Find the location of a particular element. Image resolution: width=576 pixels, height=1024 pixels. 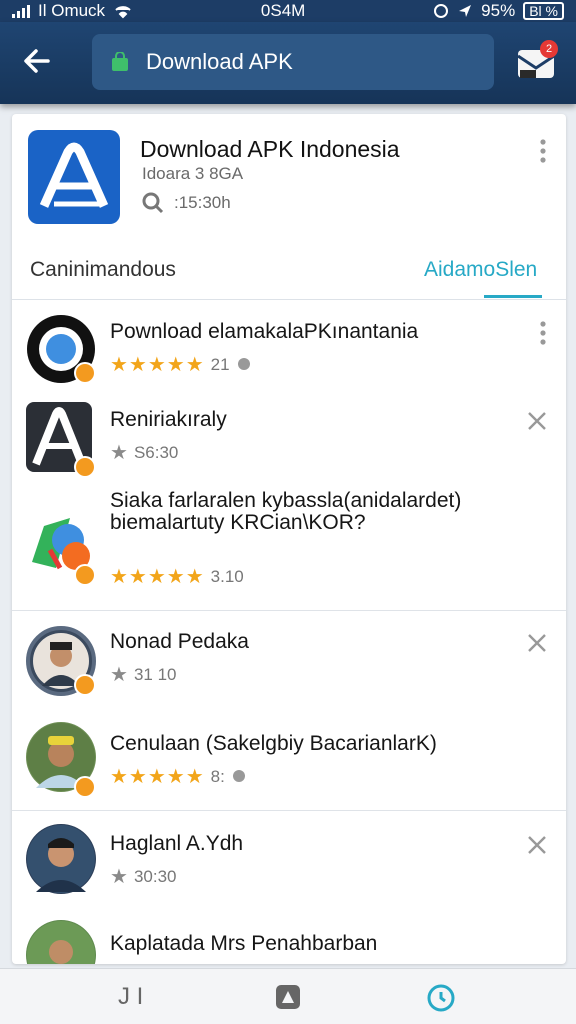

item-name: Haglanl A.Ydh is located at coordinates (177, 843).